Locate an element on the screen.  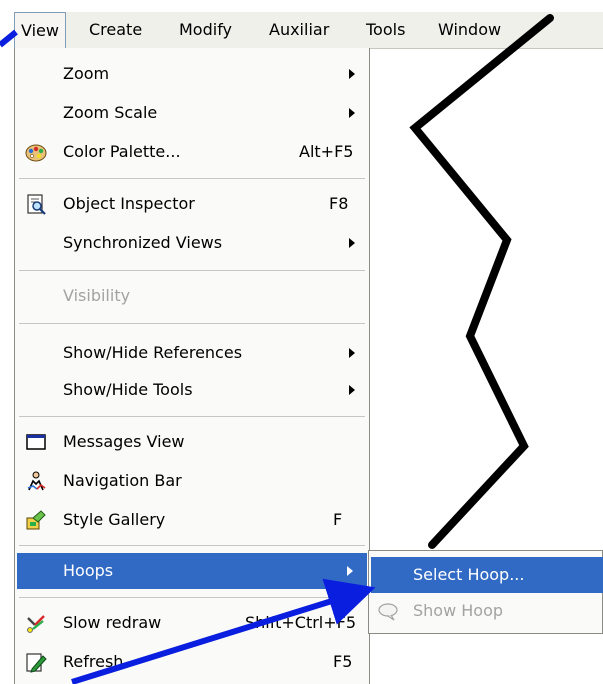
menu-item-synchronized-views: Synchronized Views is located at coordinates (192, 243).